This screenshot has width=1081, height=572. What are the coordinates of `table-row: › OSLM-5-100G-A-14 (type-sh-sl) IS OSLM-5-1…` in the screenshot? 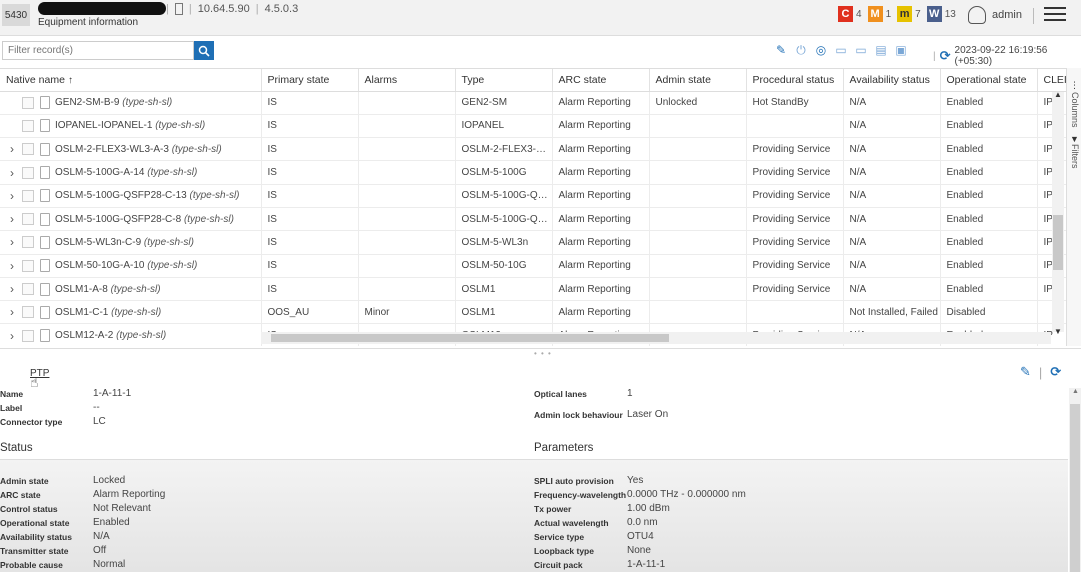 It's located at (533, 172).